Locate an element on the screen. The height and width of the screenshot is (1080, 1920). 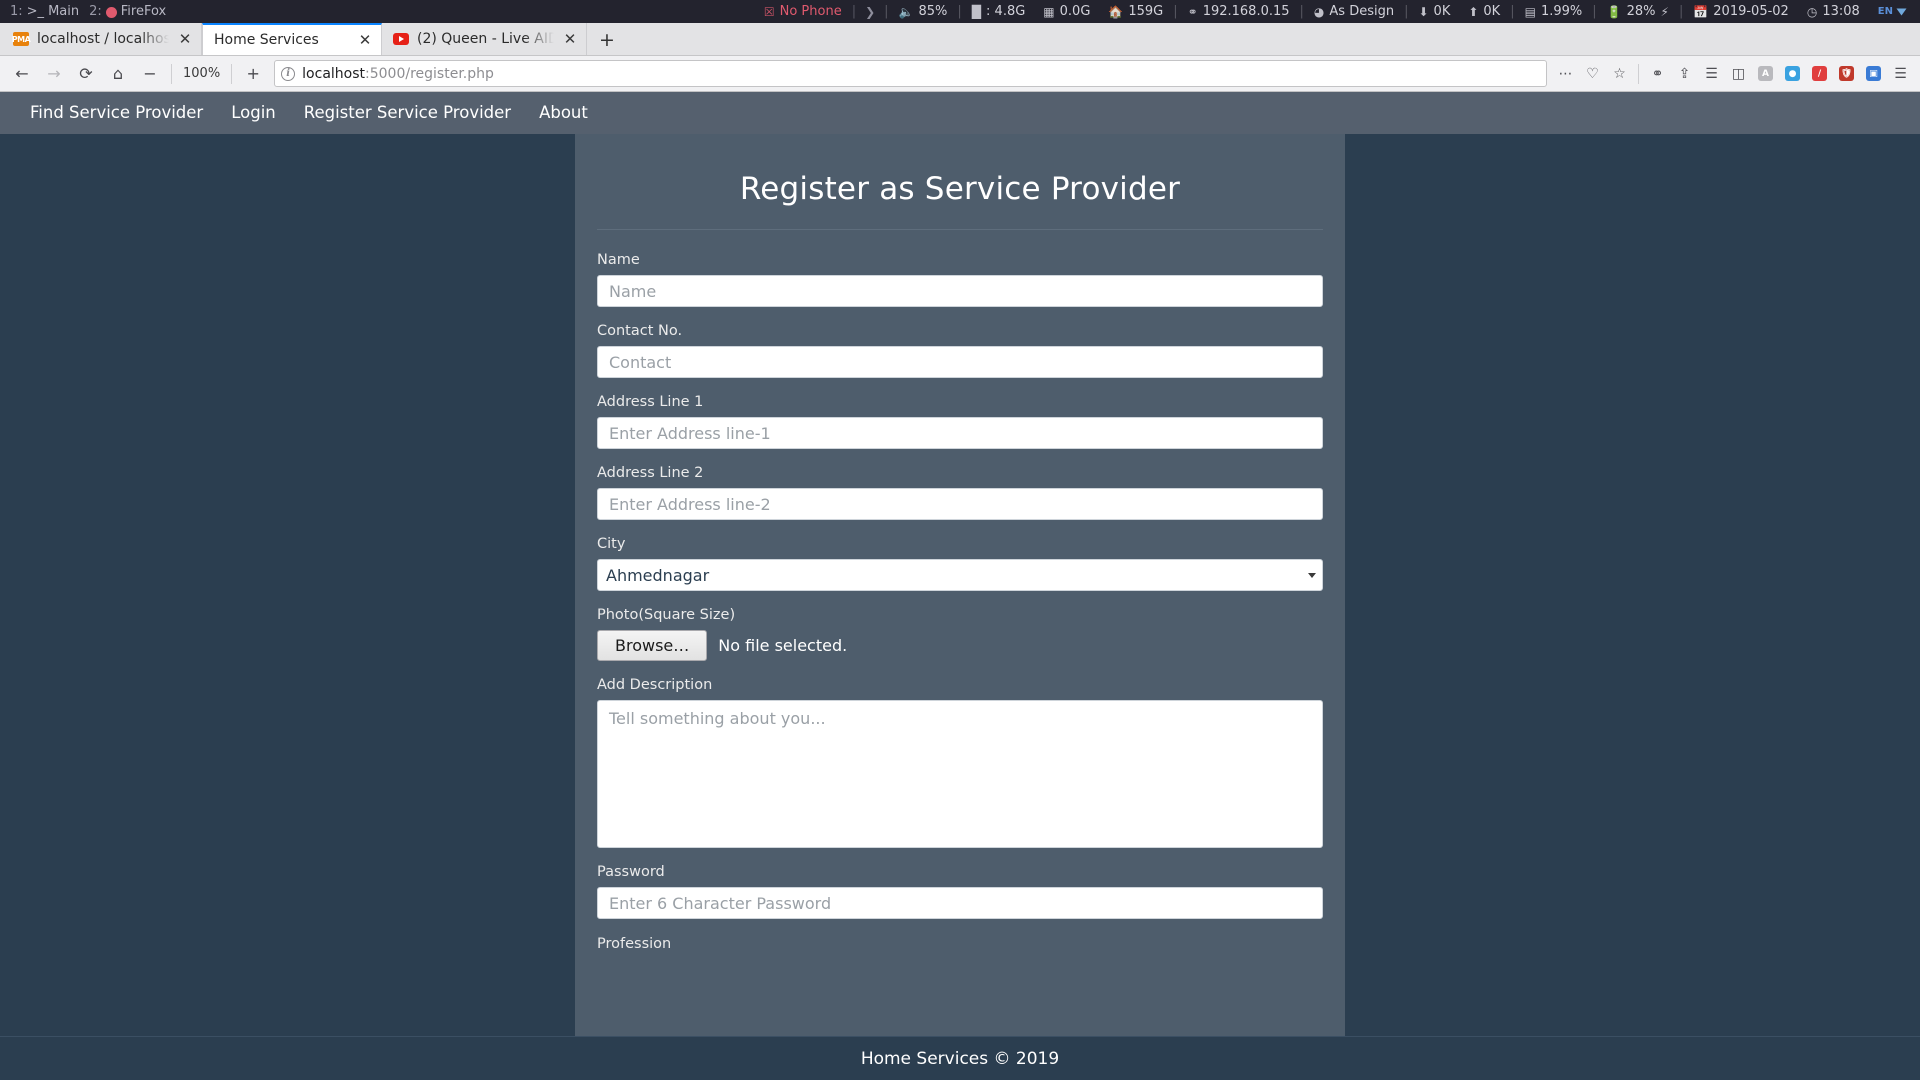
form-group-name: Name is located at coordinates (960, 279).